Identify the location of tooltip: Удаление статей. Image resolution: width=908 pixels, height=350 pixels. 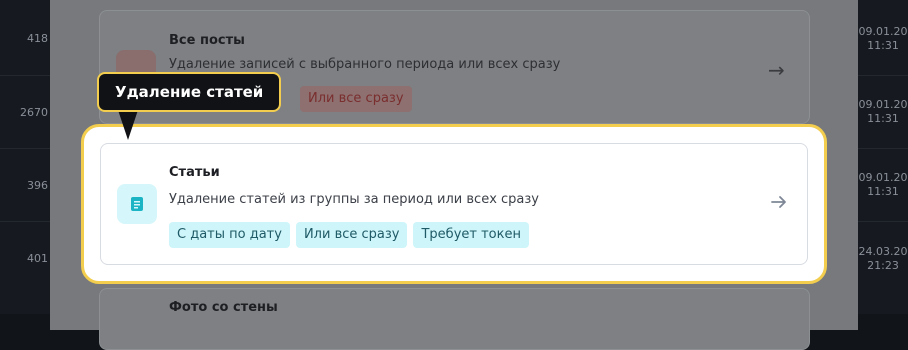
(189, 92).